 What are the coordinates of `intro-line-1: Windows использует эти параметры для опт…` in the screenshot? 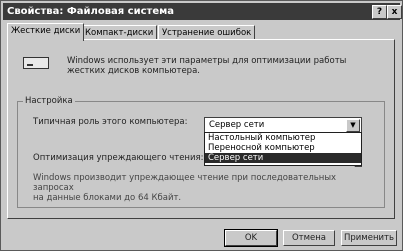 It's located at (207, 61).